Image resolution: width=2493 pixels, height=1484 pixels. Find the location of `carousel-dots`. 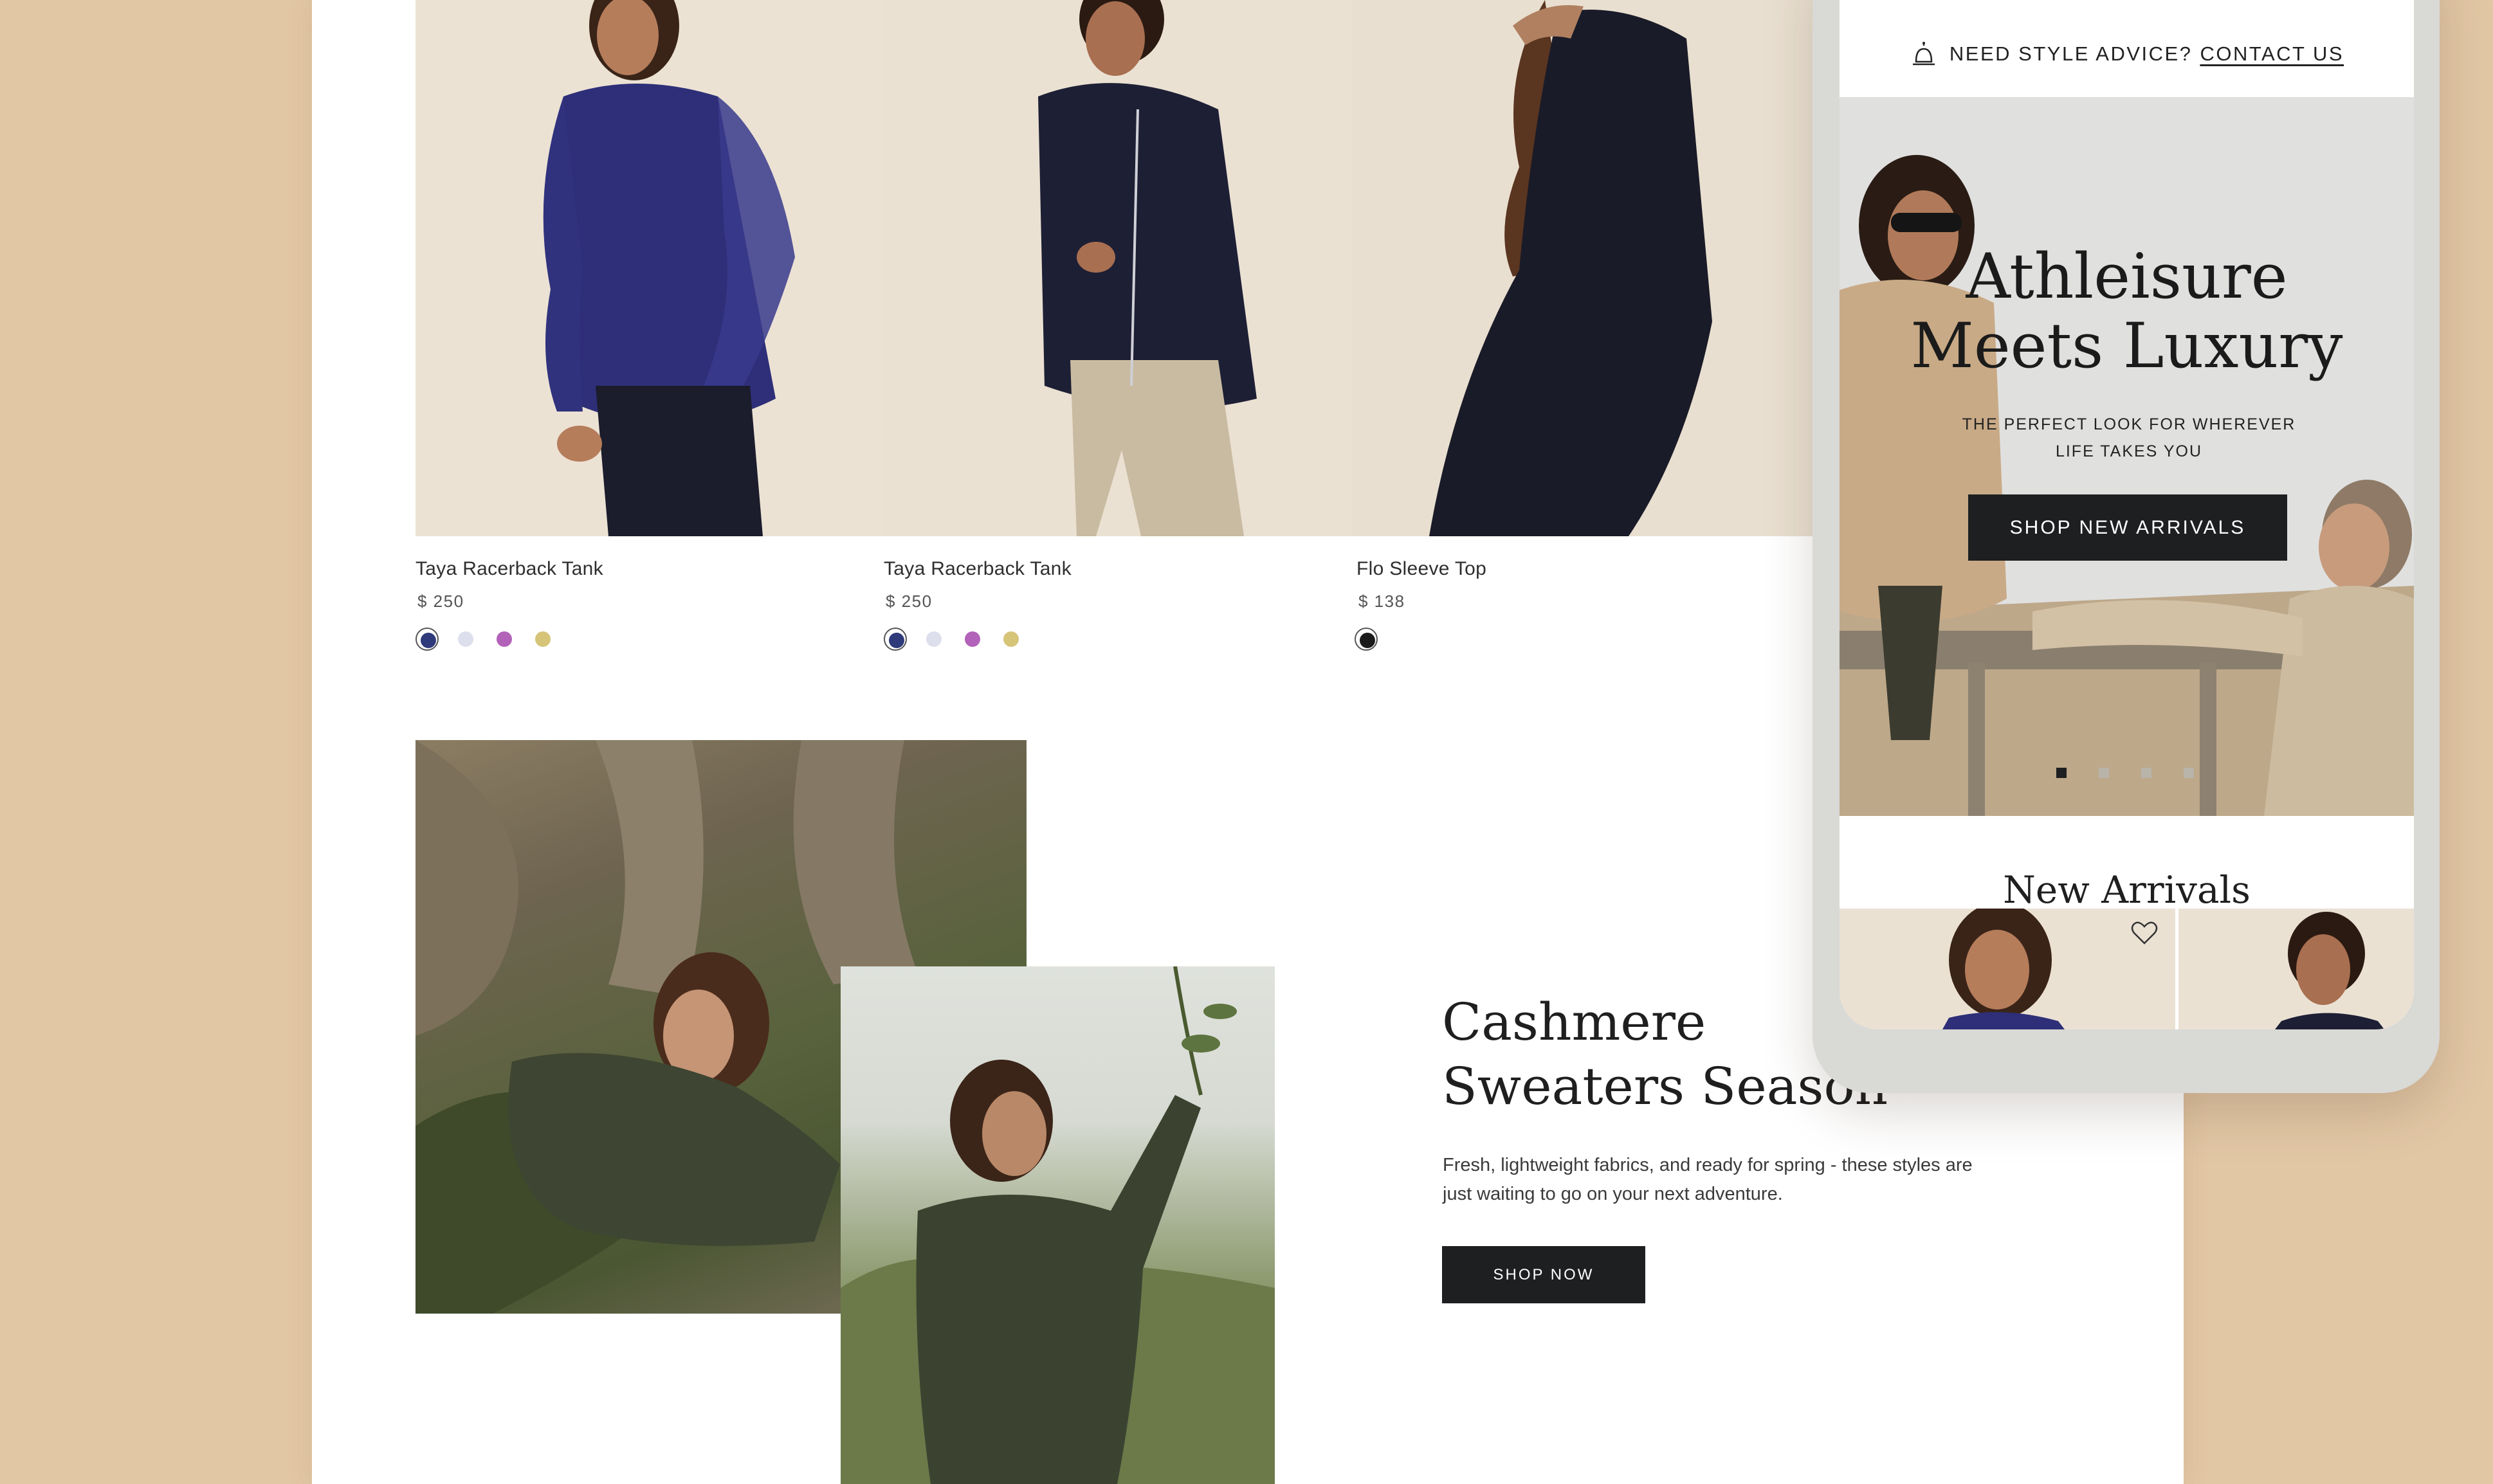

carousel-dots is located at coordinates (2125, 773).